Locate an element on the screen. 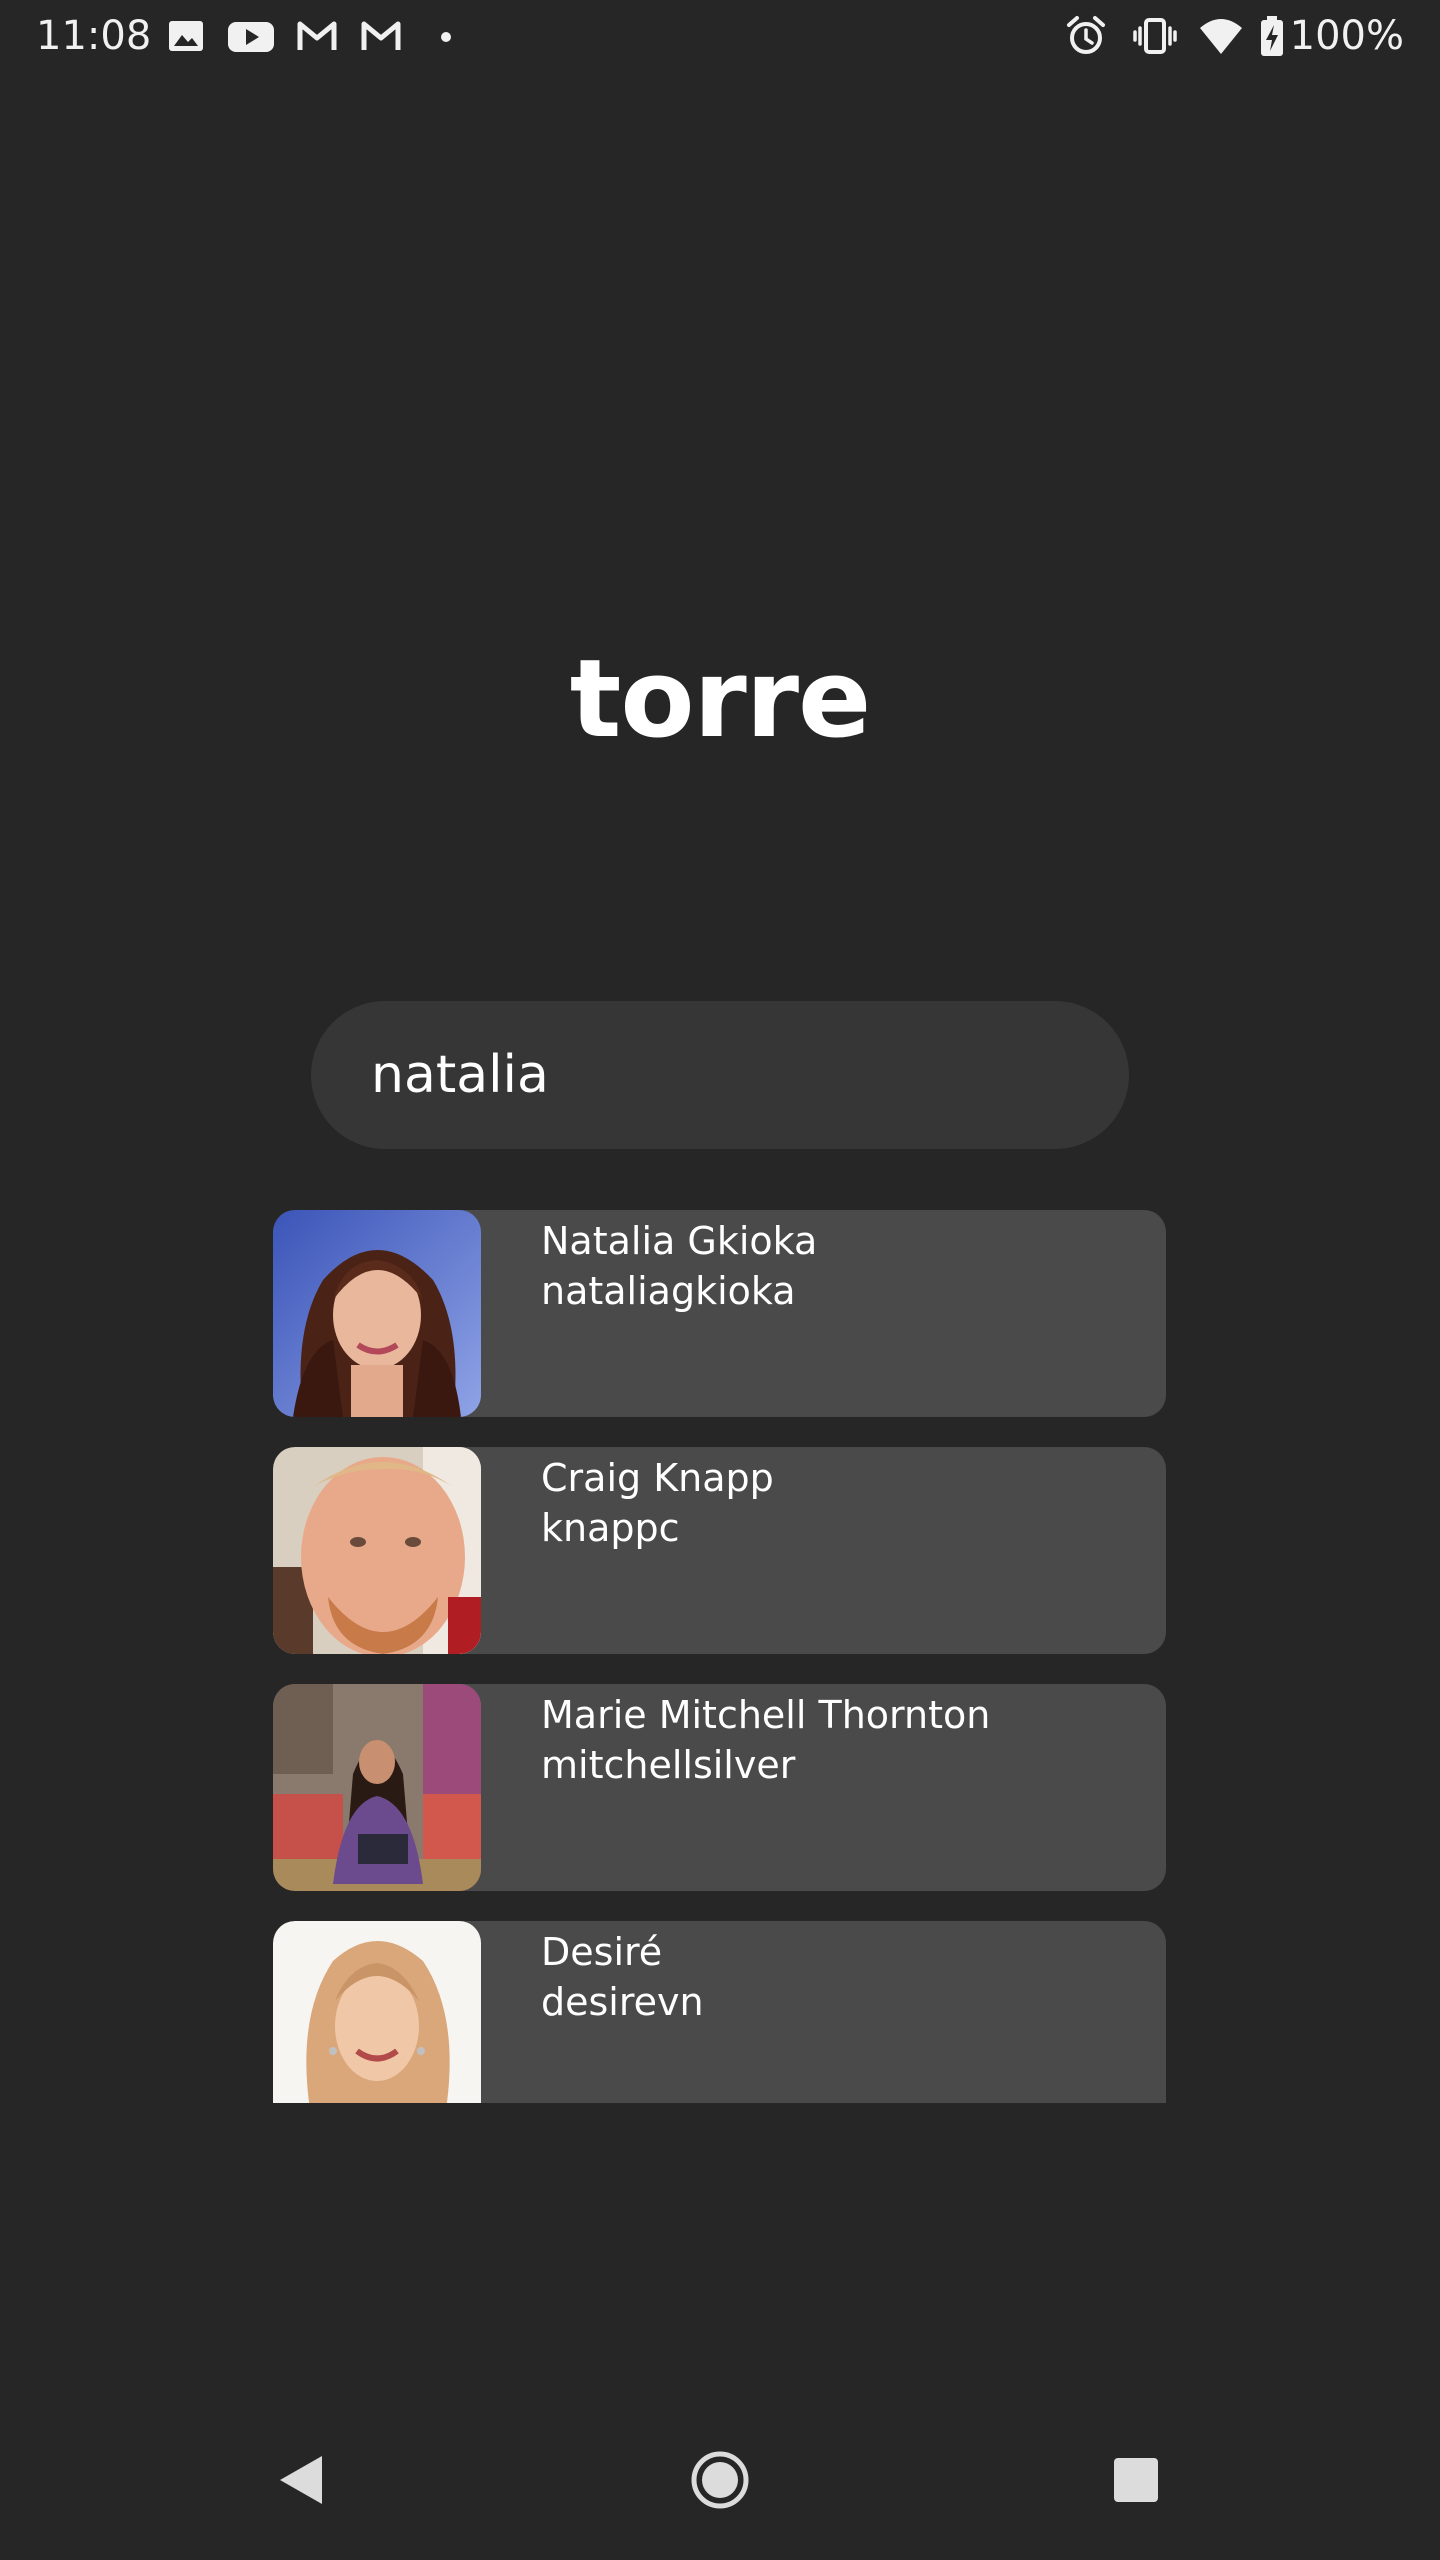 The height and width of the screenshot is (2560, 1440). status-bar: 11:08 100% is located at coordinates (720, 36).